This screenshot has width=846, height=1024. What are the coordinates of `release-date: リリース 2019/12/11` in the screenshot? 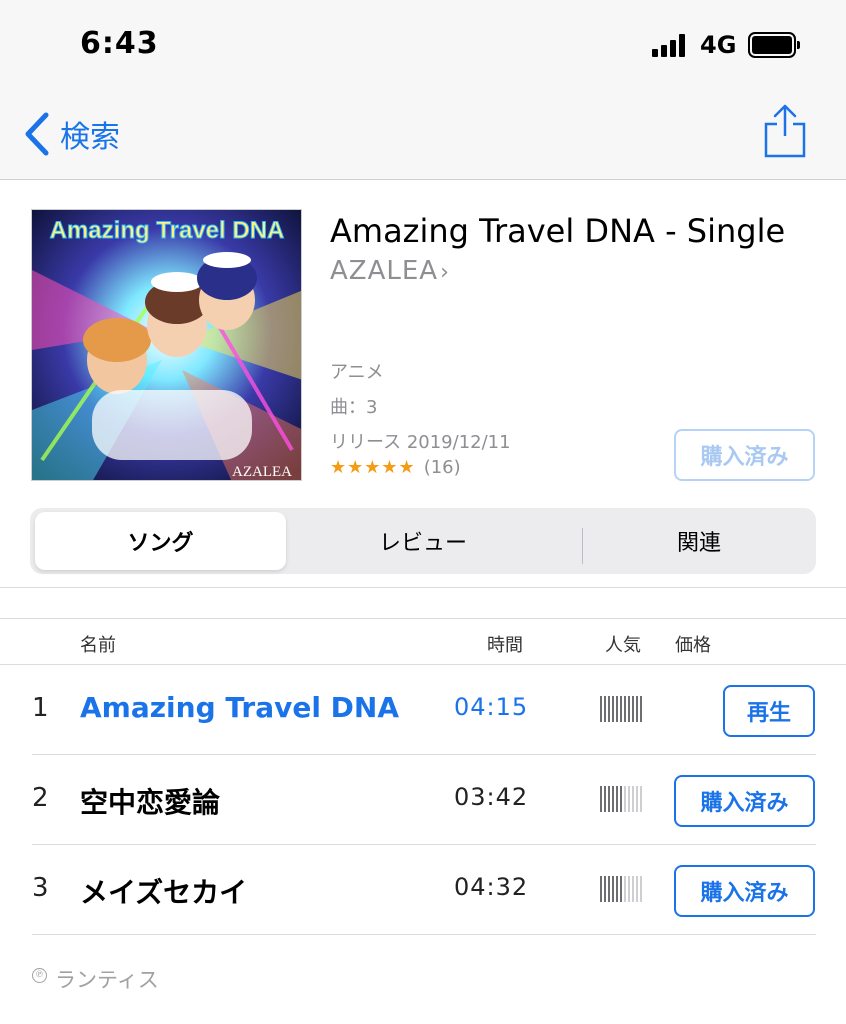 It's located at (420, 442).